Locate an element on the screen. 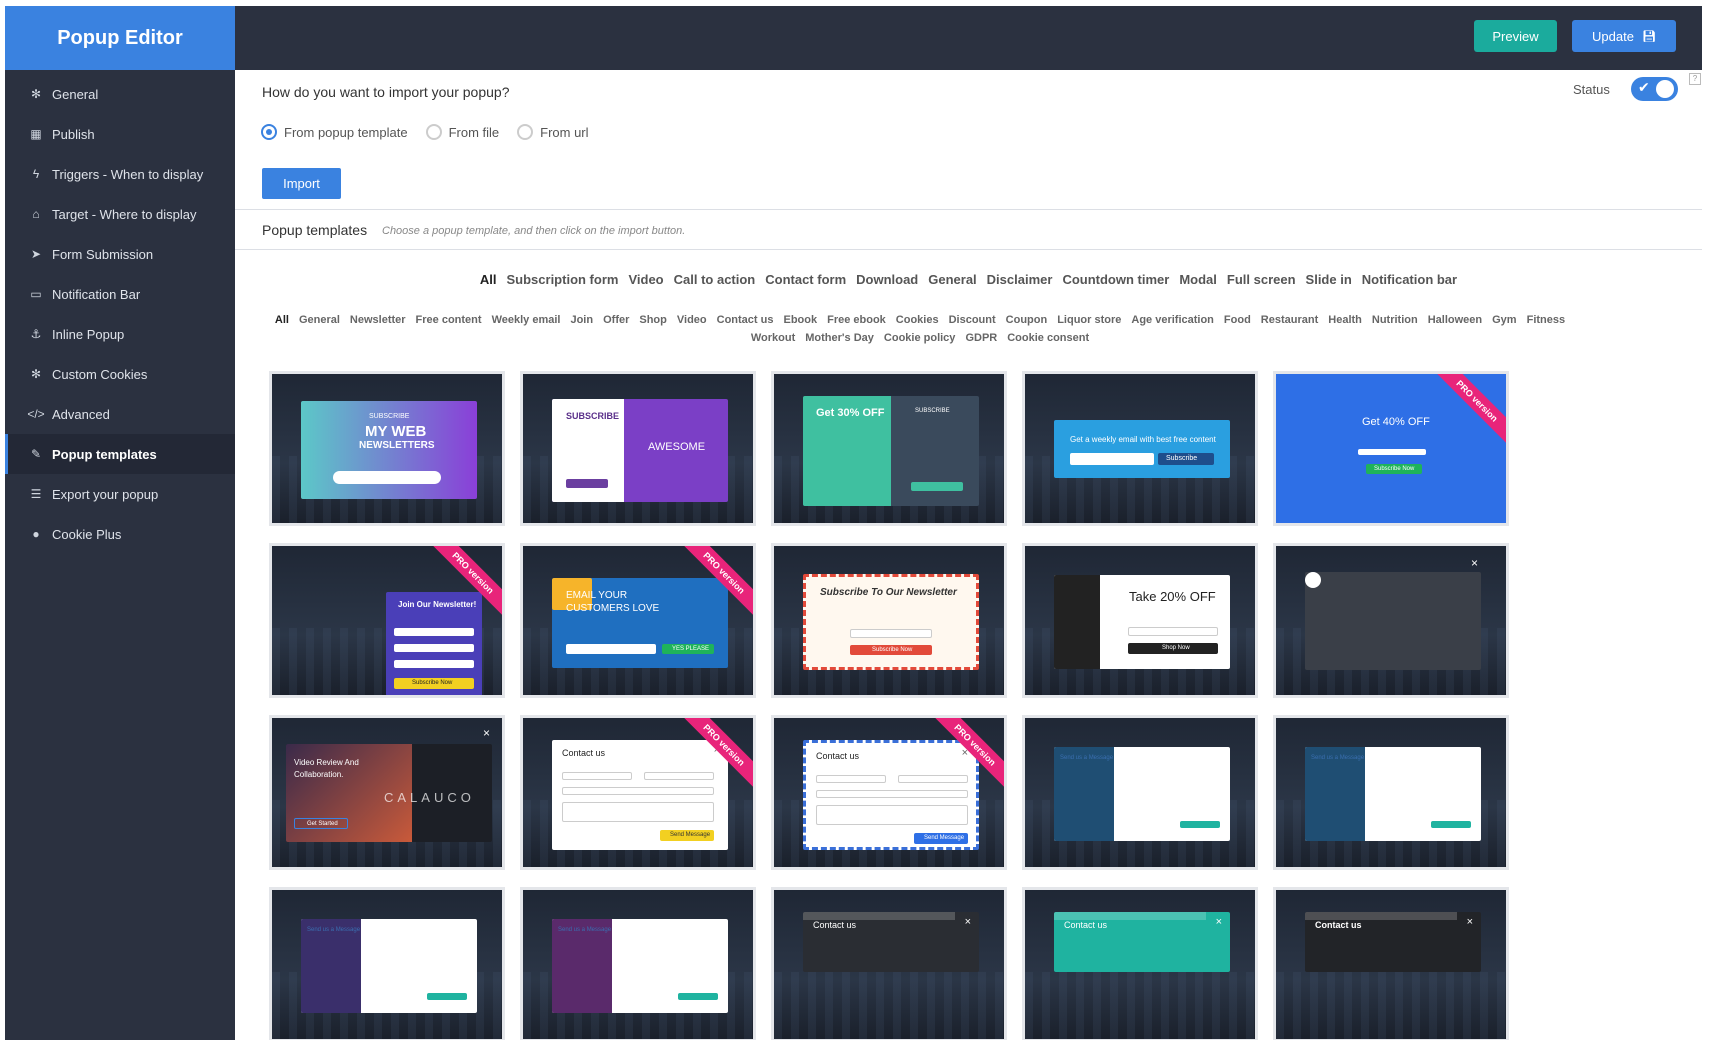 The image size is (1711, 1040). template-card: Subscribe To Our Newsletter Subscribe Now is located at coordinates (889, 620).